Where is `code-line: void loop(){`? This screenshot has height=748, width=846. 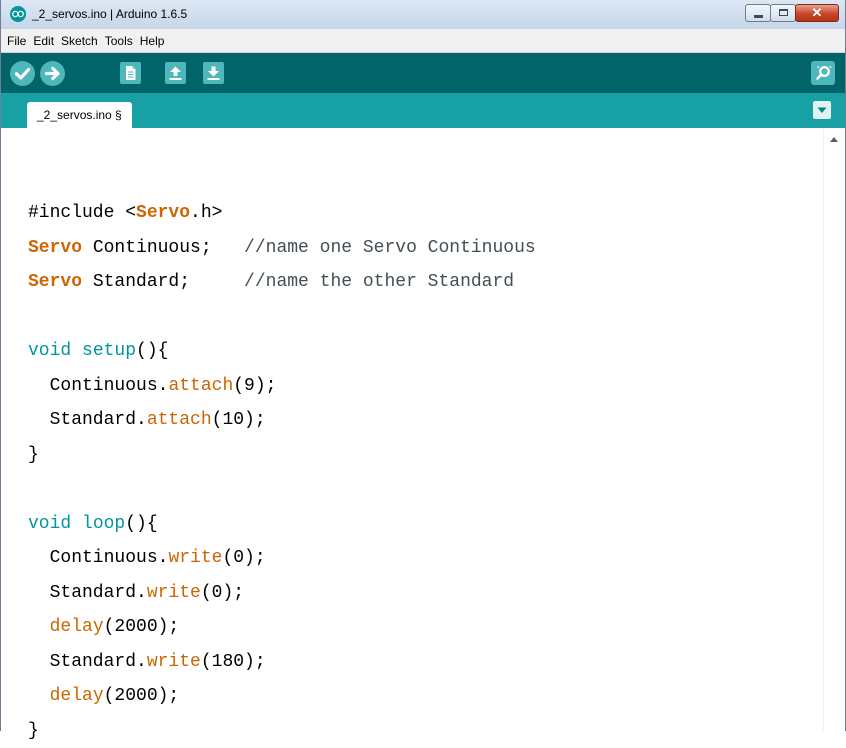 code-line: void loop(){ is located at coordinates (282, 524).